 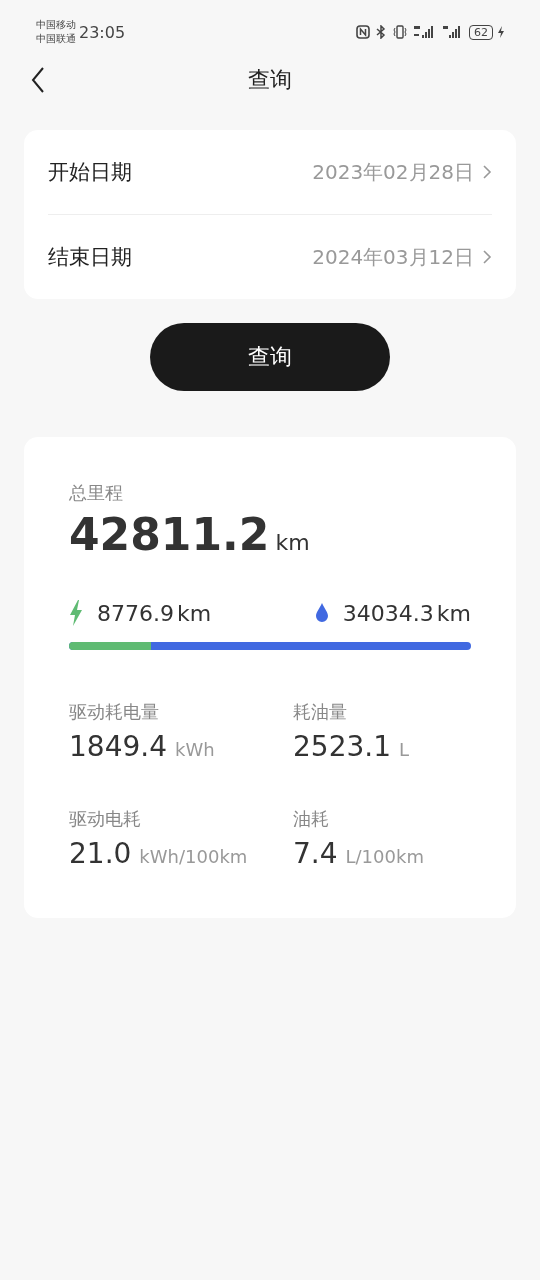 I want to click on stat-value: 21.0 kWh/100km, so click(x=159, y=853).